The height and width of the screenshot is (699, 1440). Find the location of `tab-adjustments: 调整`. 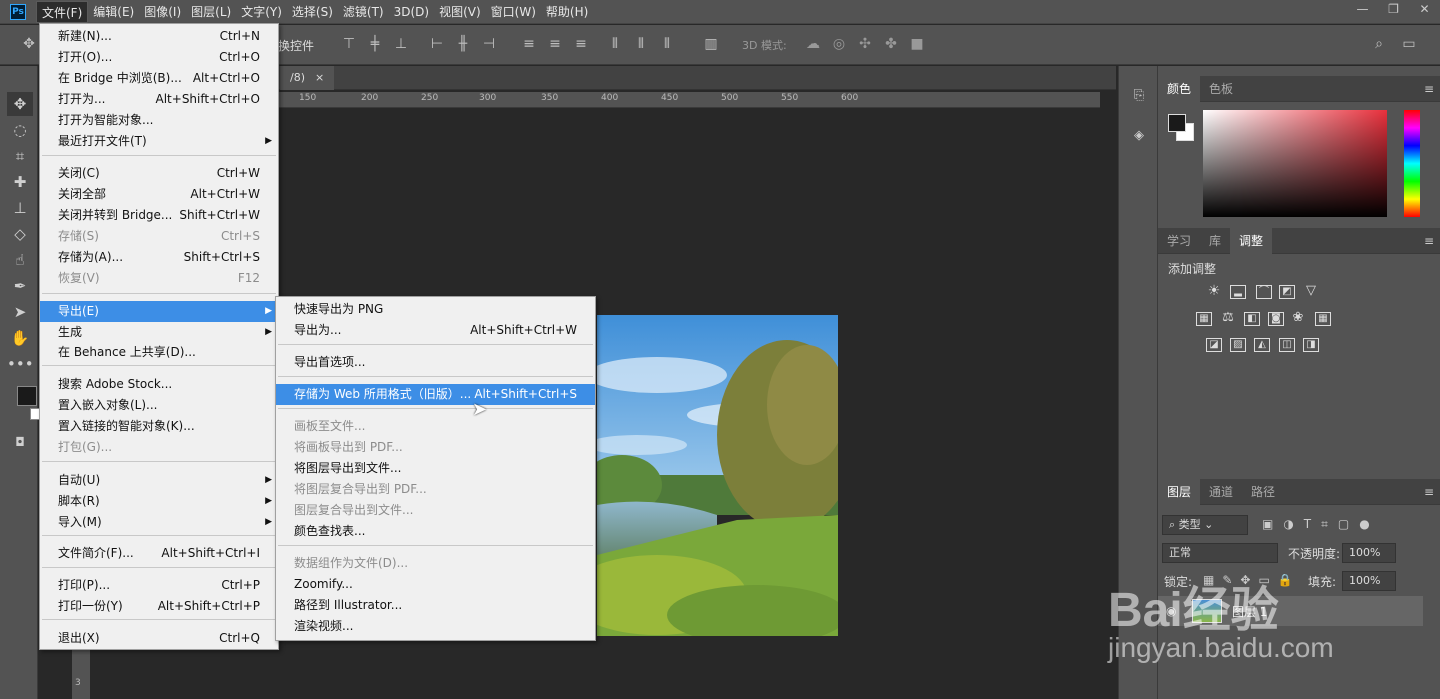

tab-adjustments: 调整 is located at coordinates (1251, 241).